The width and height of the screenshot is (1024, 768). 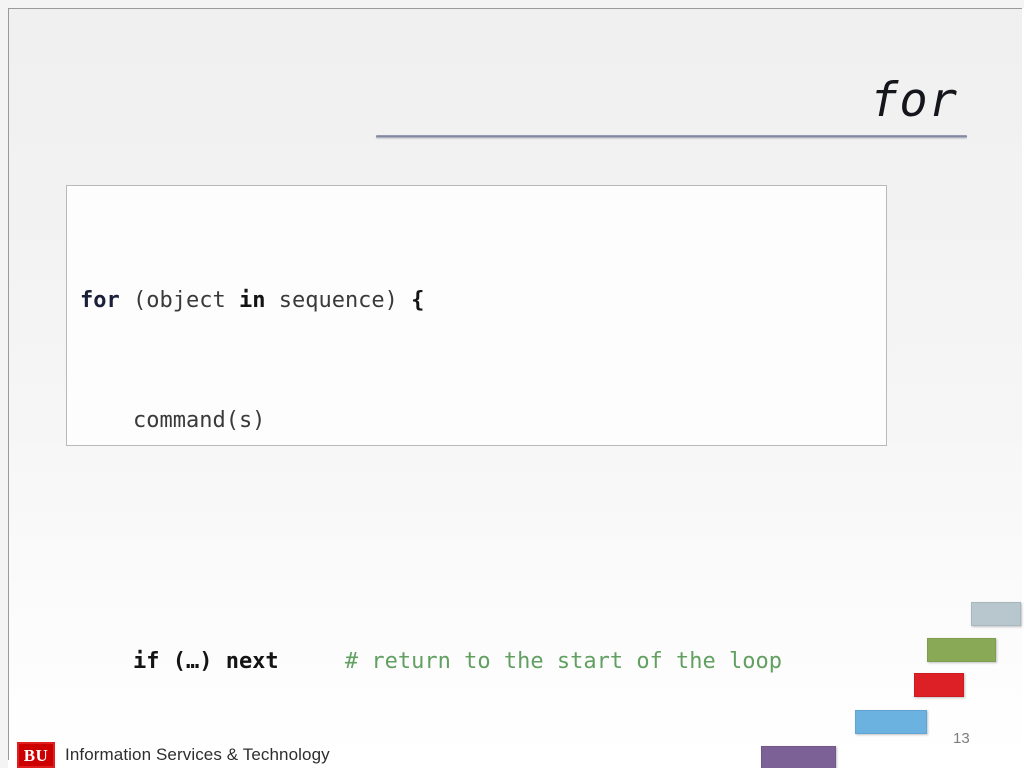 What do you see at coordinates (996, 614) in the screenshot?
I see `decor-bar-slate` at bounding box center [996, 614].